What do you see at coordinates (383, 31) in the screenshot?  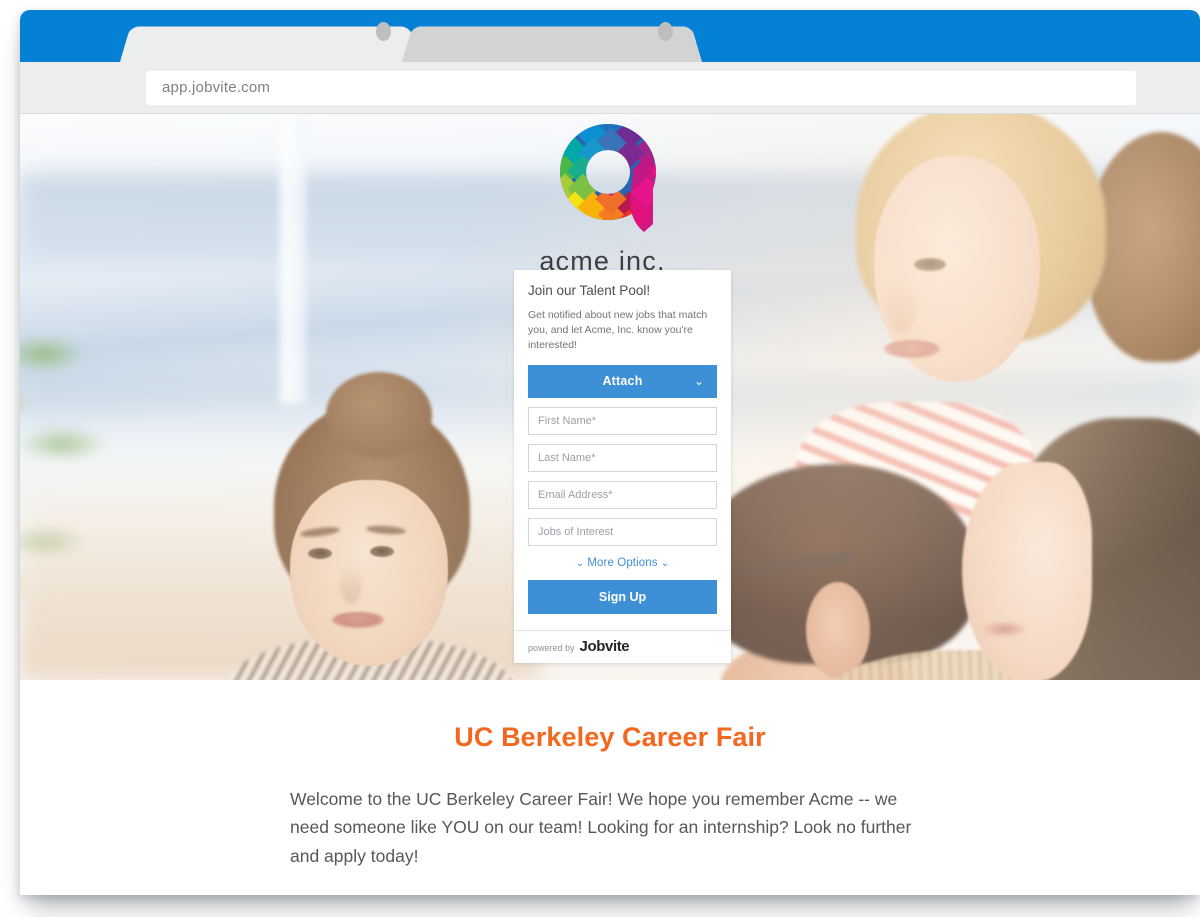 I see `tab-favicon-placeholder-icon` at bounding box center [383, 31].